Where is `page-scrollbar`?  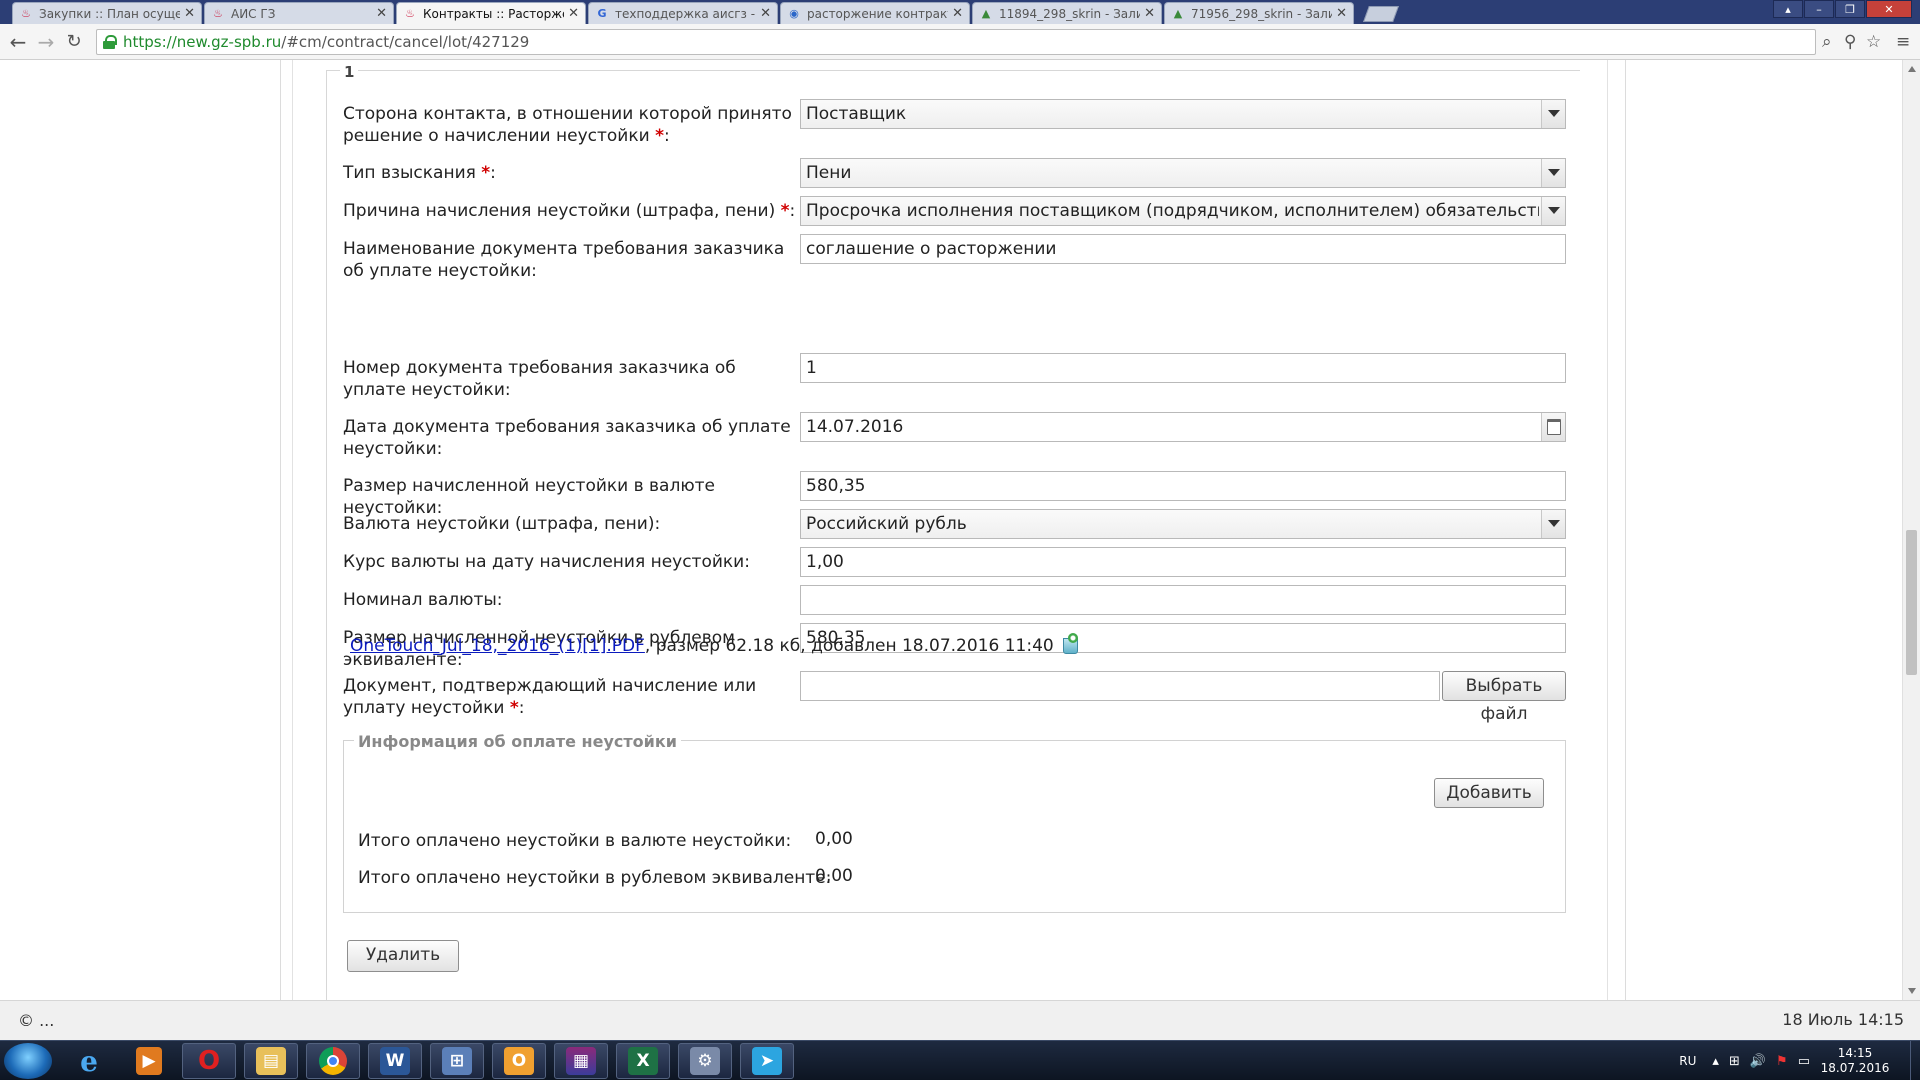 page-scrollbar is located at coordinates (1911, 530).